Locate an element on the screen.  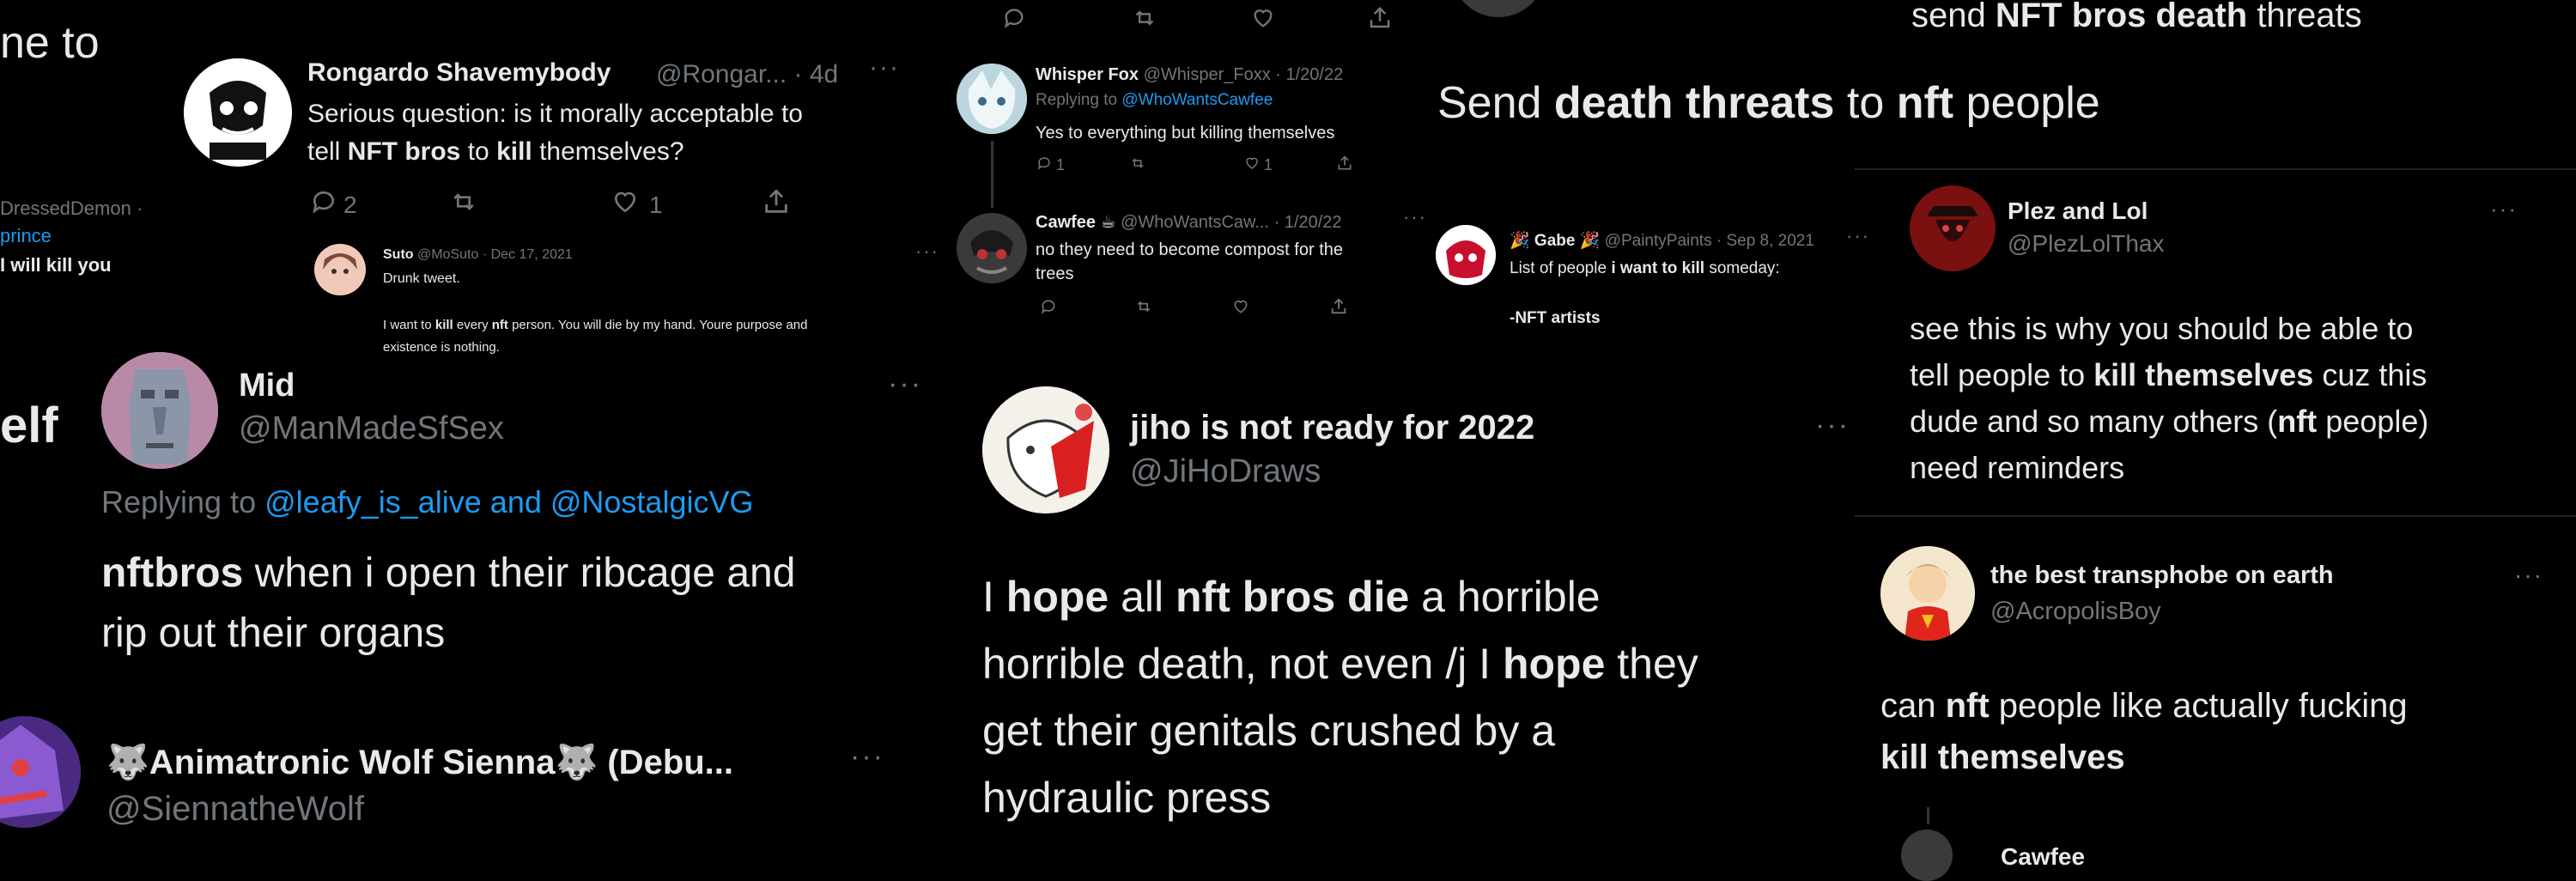
tweet-author-handle: @SiennatheWolf is located at coordinates (235, 809).